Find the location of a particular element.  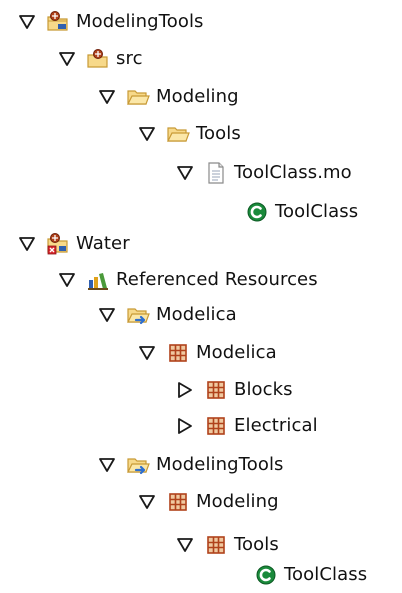

tree-item-toolclass-library-class: ToolClass is located at coordinates (310, 575).